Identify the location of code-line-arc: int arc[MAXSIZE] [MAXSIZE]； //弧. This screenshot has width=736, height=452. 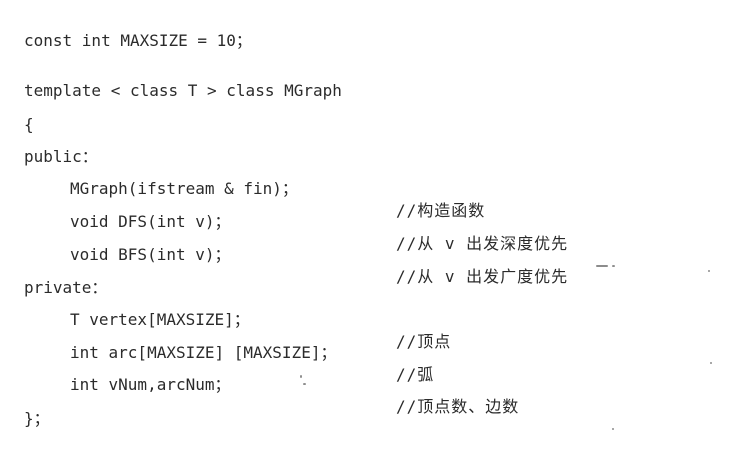
(216, 352).